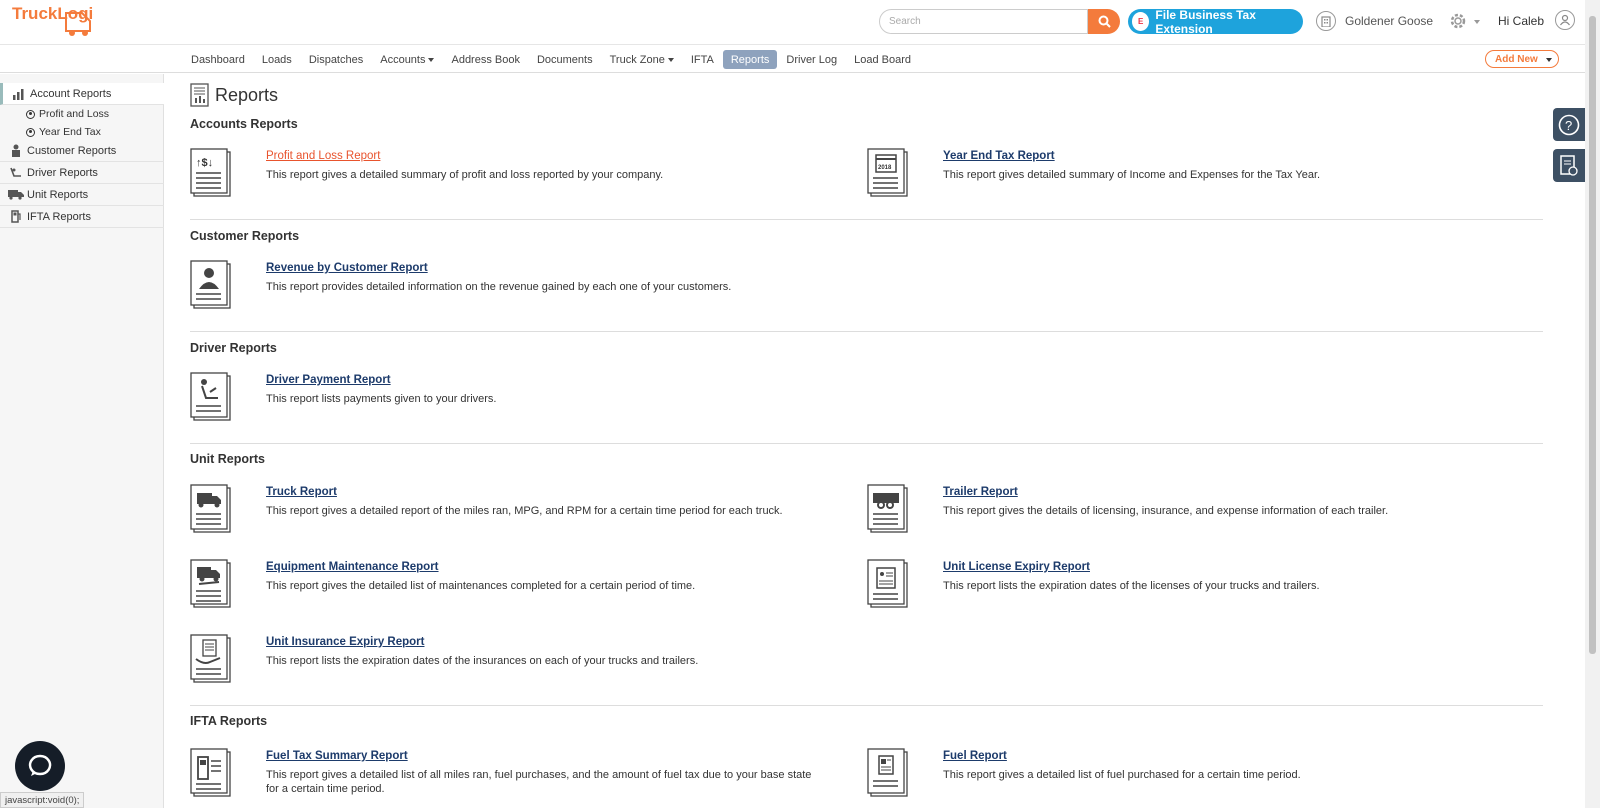  I want to click on section-title-unit: Unit Reports, so click(227, 459).